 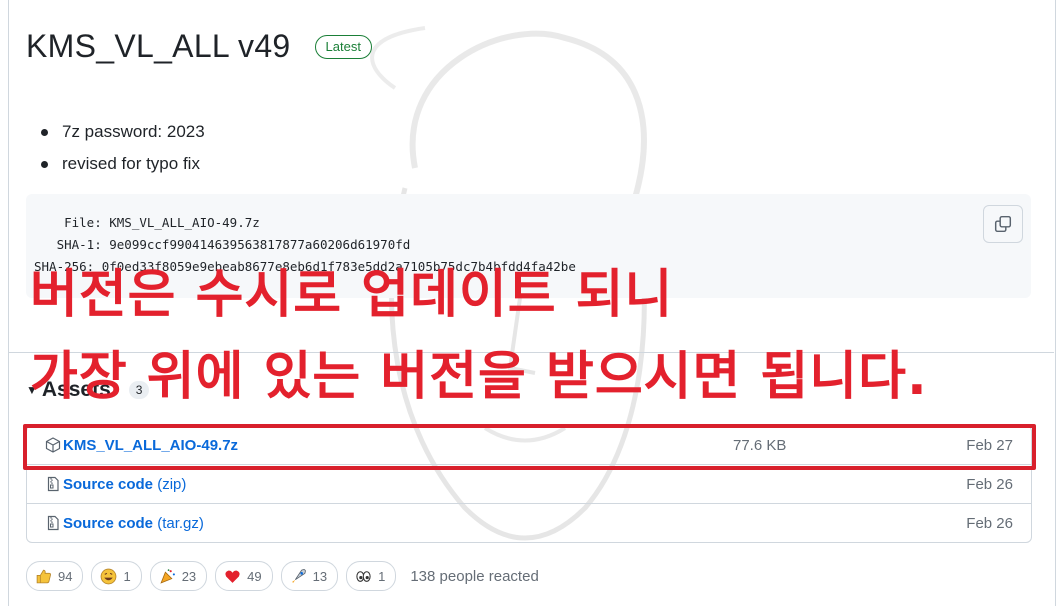 What do you see at coordinates (352, 295) in the screenshot?
I see `overlay-caption-line1: 버전은 수시로 업데이트 되니` at bounding box center [352, 295].